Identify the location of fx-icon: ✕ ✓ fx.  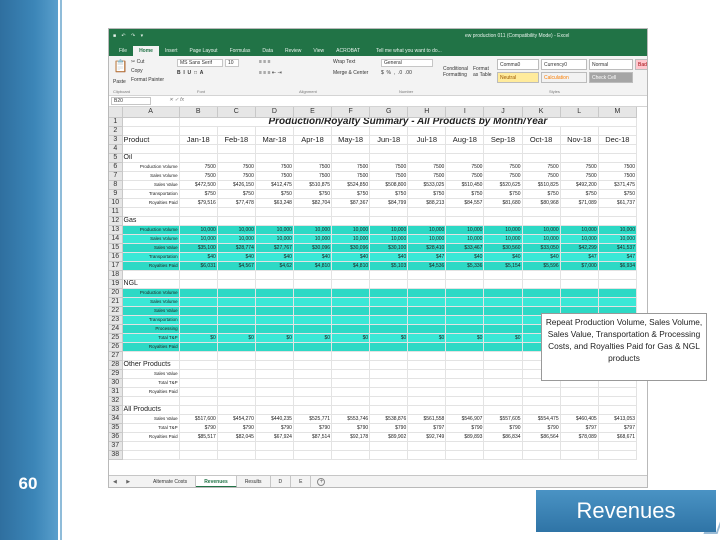
(176, 100).